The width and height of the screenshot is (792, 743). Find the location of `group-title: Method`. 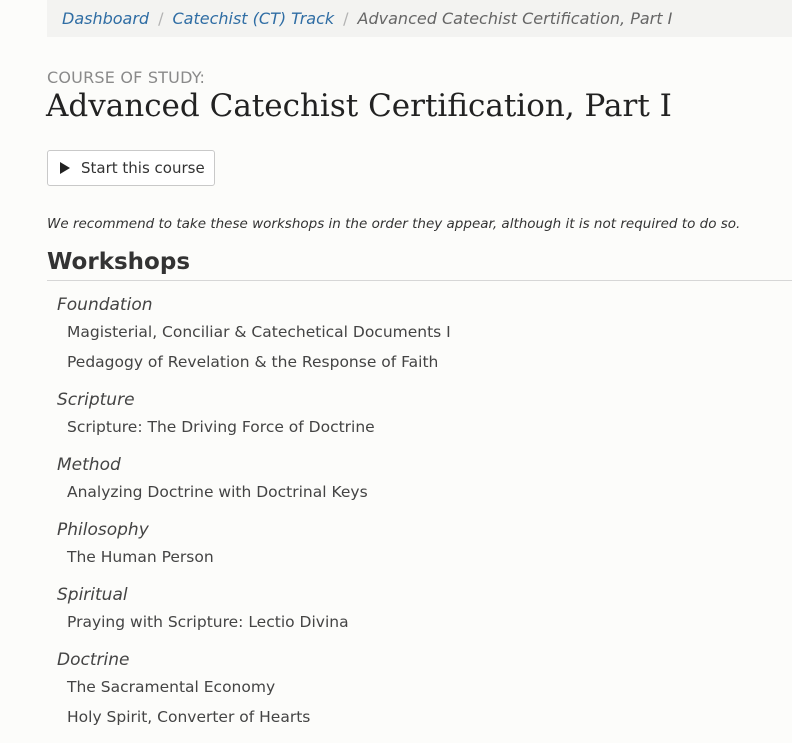

group-title: Method is located at coordinates (89, 465).